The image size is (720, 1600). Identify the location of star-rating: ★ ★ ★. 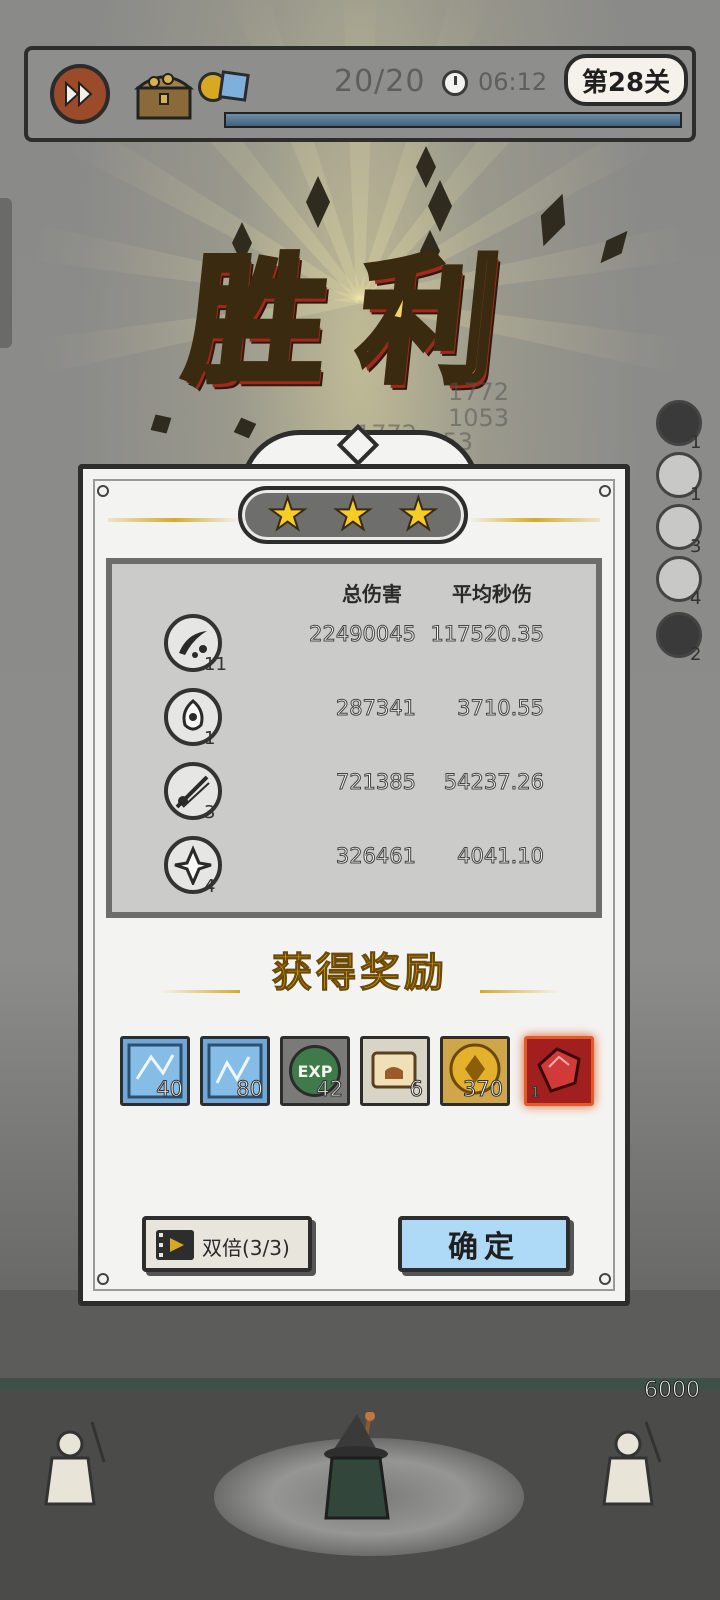
(353, 515).